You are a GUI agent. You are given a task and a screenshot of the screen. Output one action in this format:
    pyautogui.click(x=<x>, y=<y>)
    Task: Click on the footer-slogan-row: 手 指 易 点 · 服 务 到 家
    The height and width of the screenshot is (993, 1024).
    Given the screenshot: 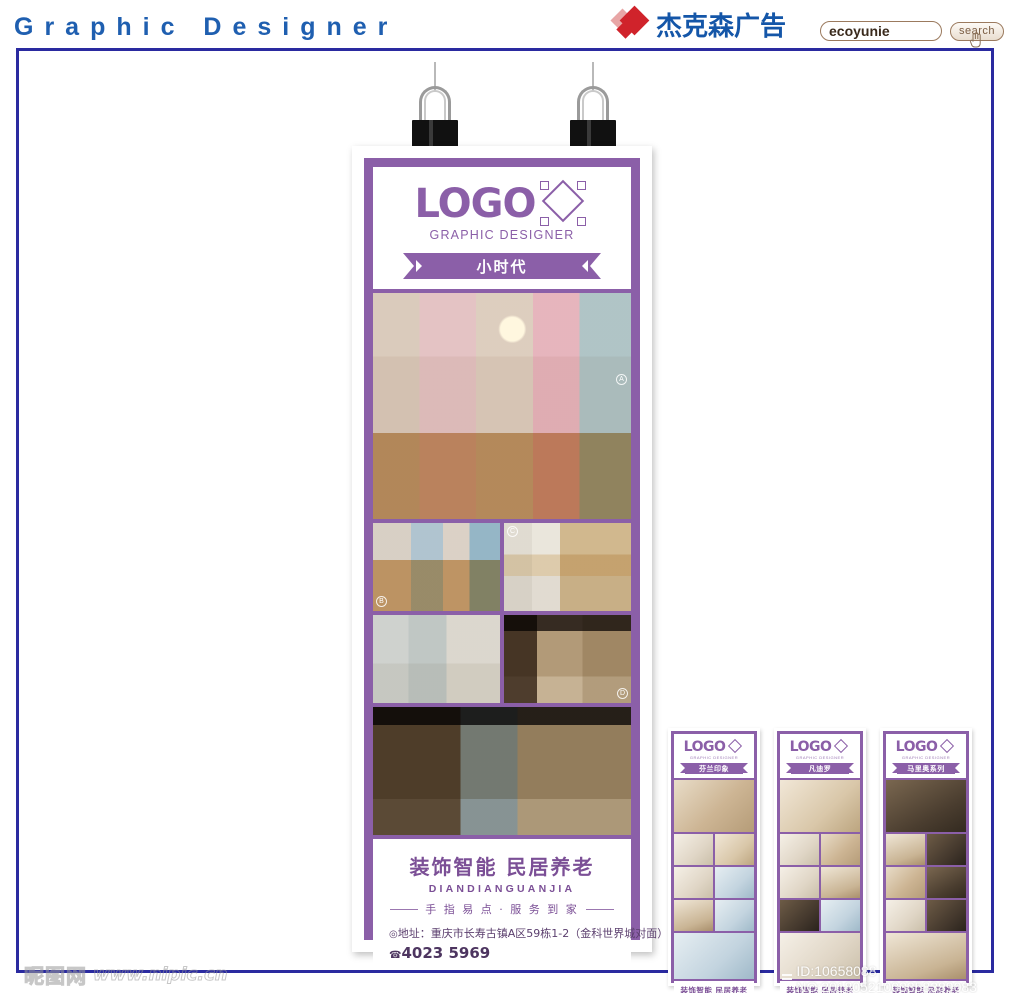 What is the action you would take?
    pyautogui.click(x=502, y=909)
    